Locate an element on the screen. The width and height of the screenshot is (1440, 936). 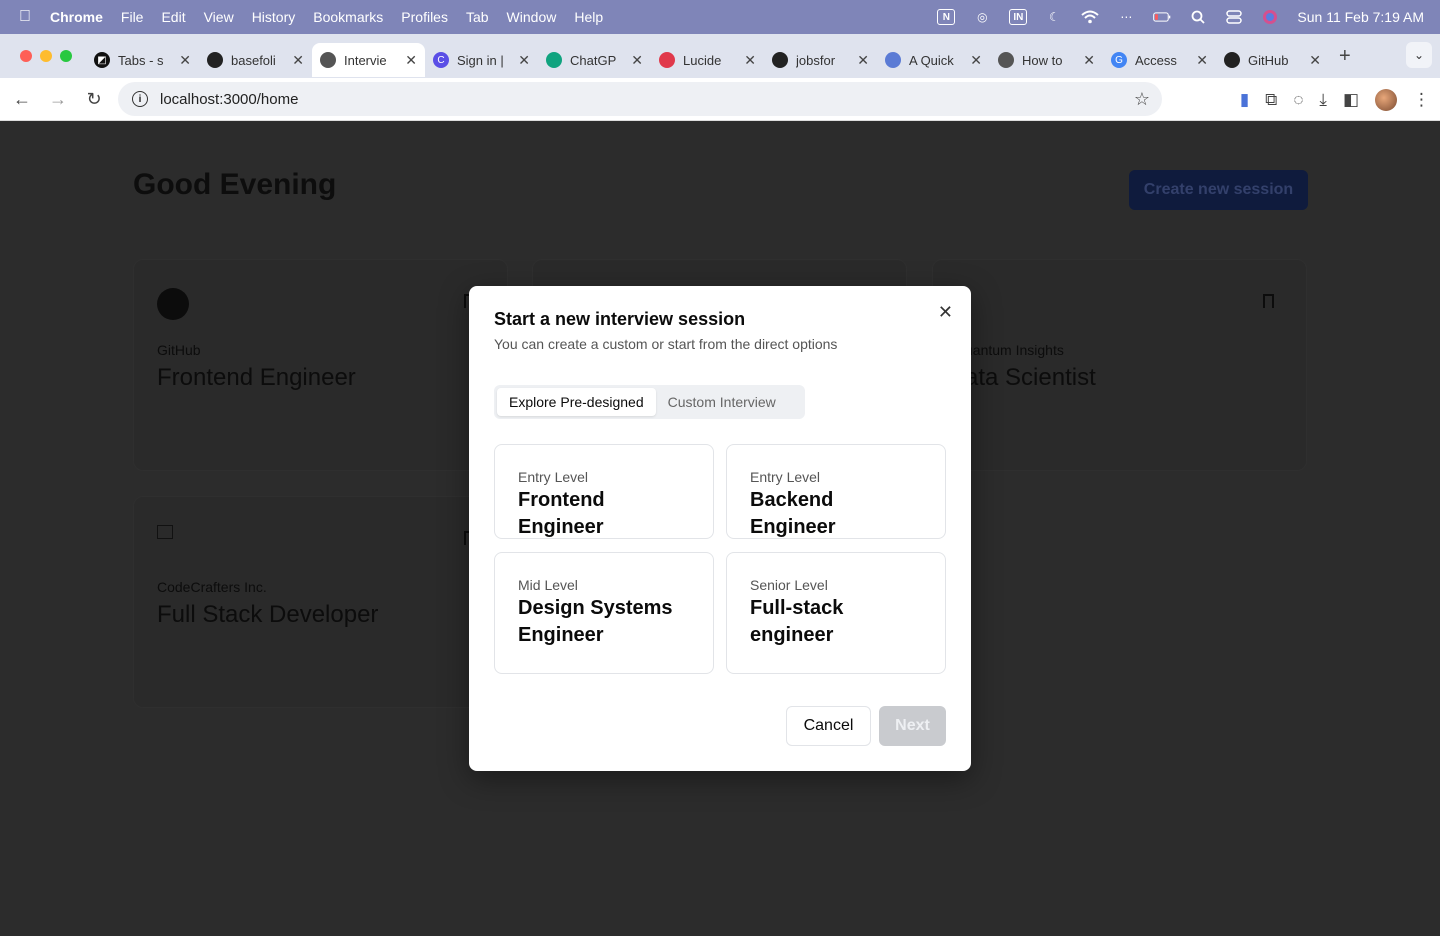
zoom-window-button is located at coordinates (66, 56).